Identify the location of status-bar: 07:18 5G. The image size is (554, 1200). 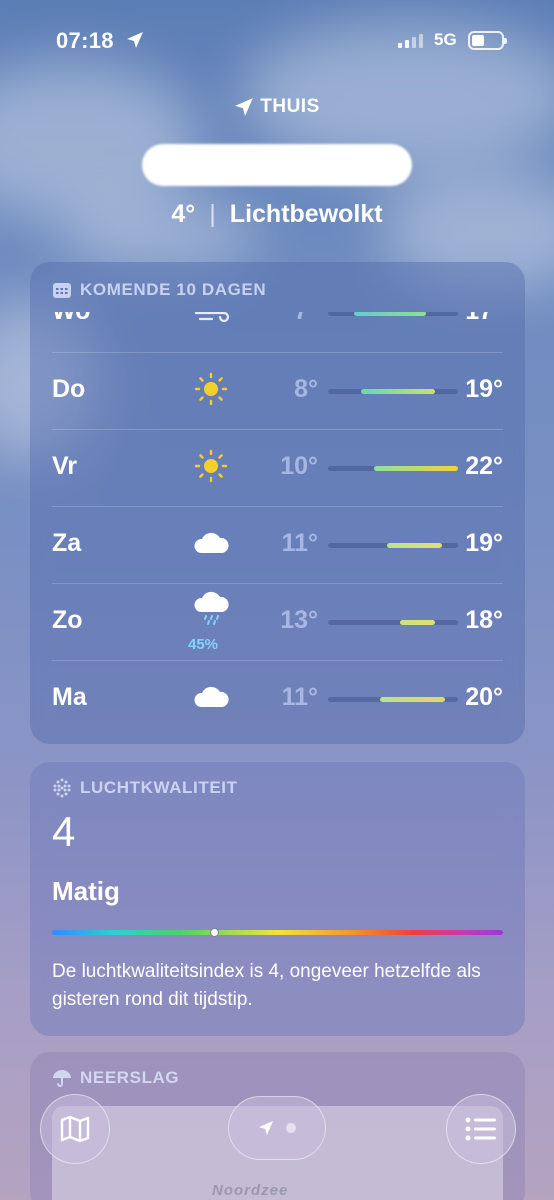
(277, 40).